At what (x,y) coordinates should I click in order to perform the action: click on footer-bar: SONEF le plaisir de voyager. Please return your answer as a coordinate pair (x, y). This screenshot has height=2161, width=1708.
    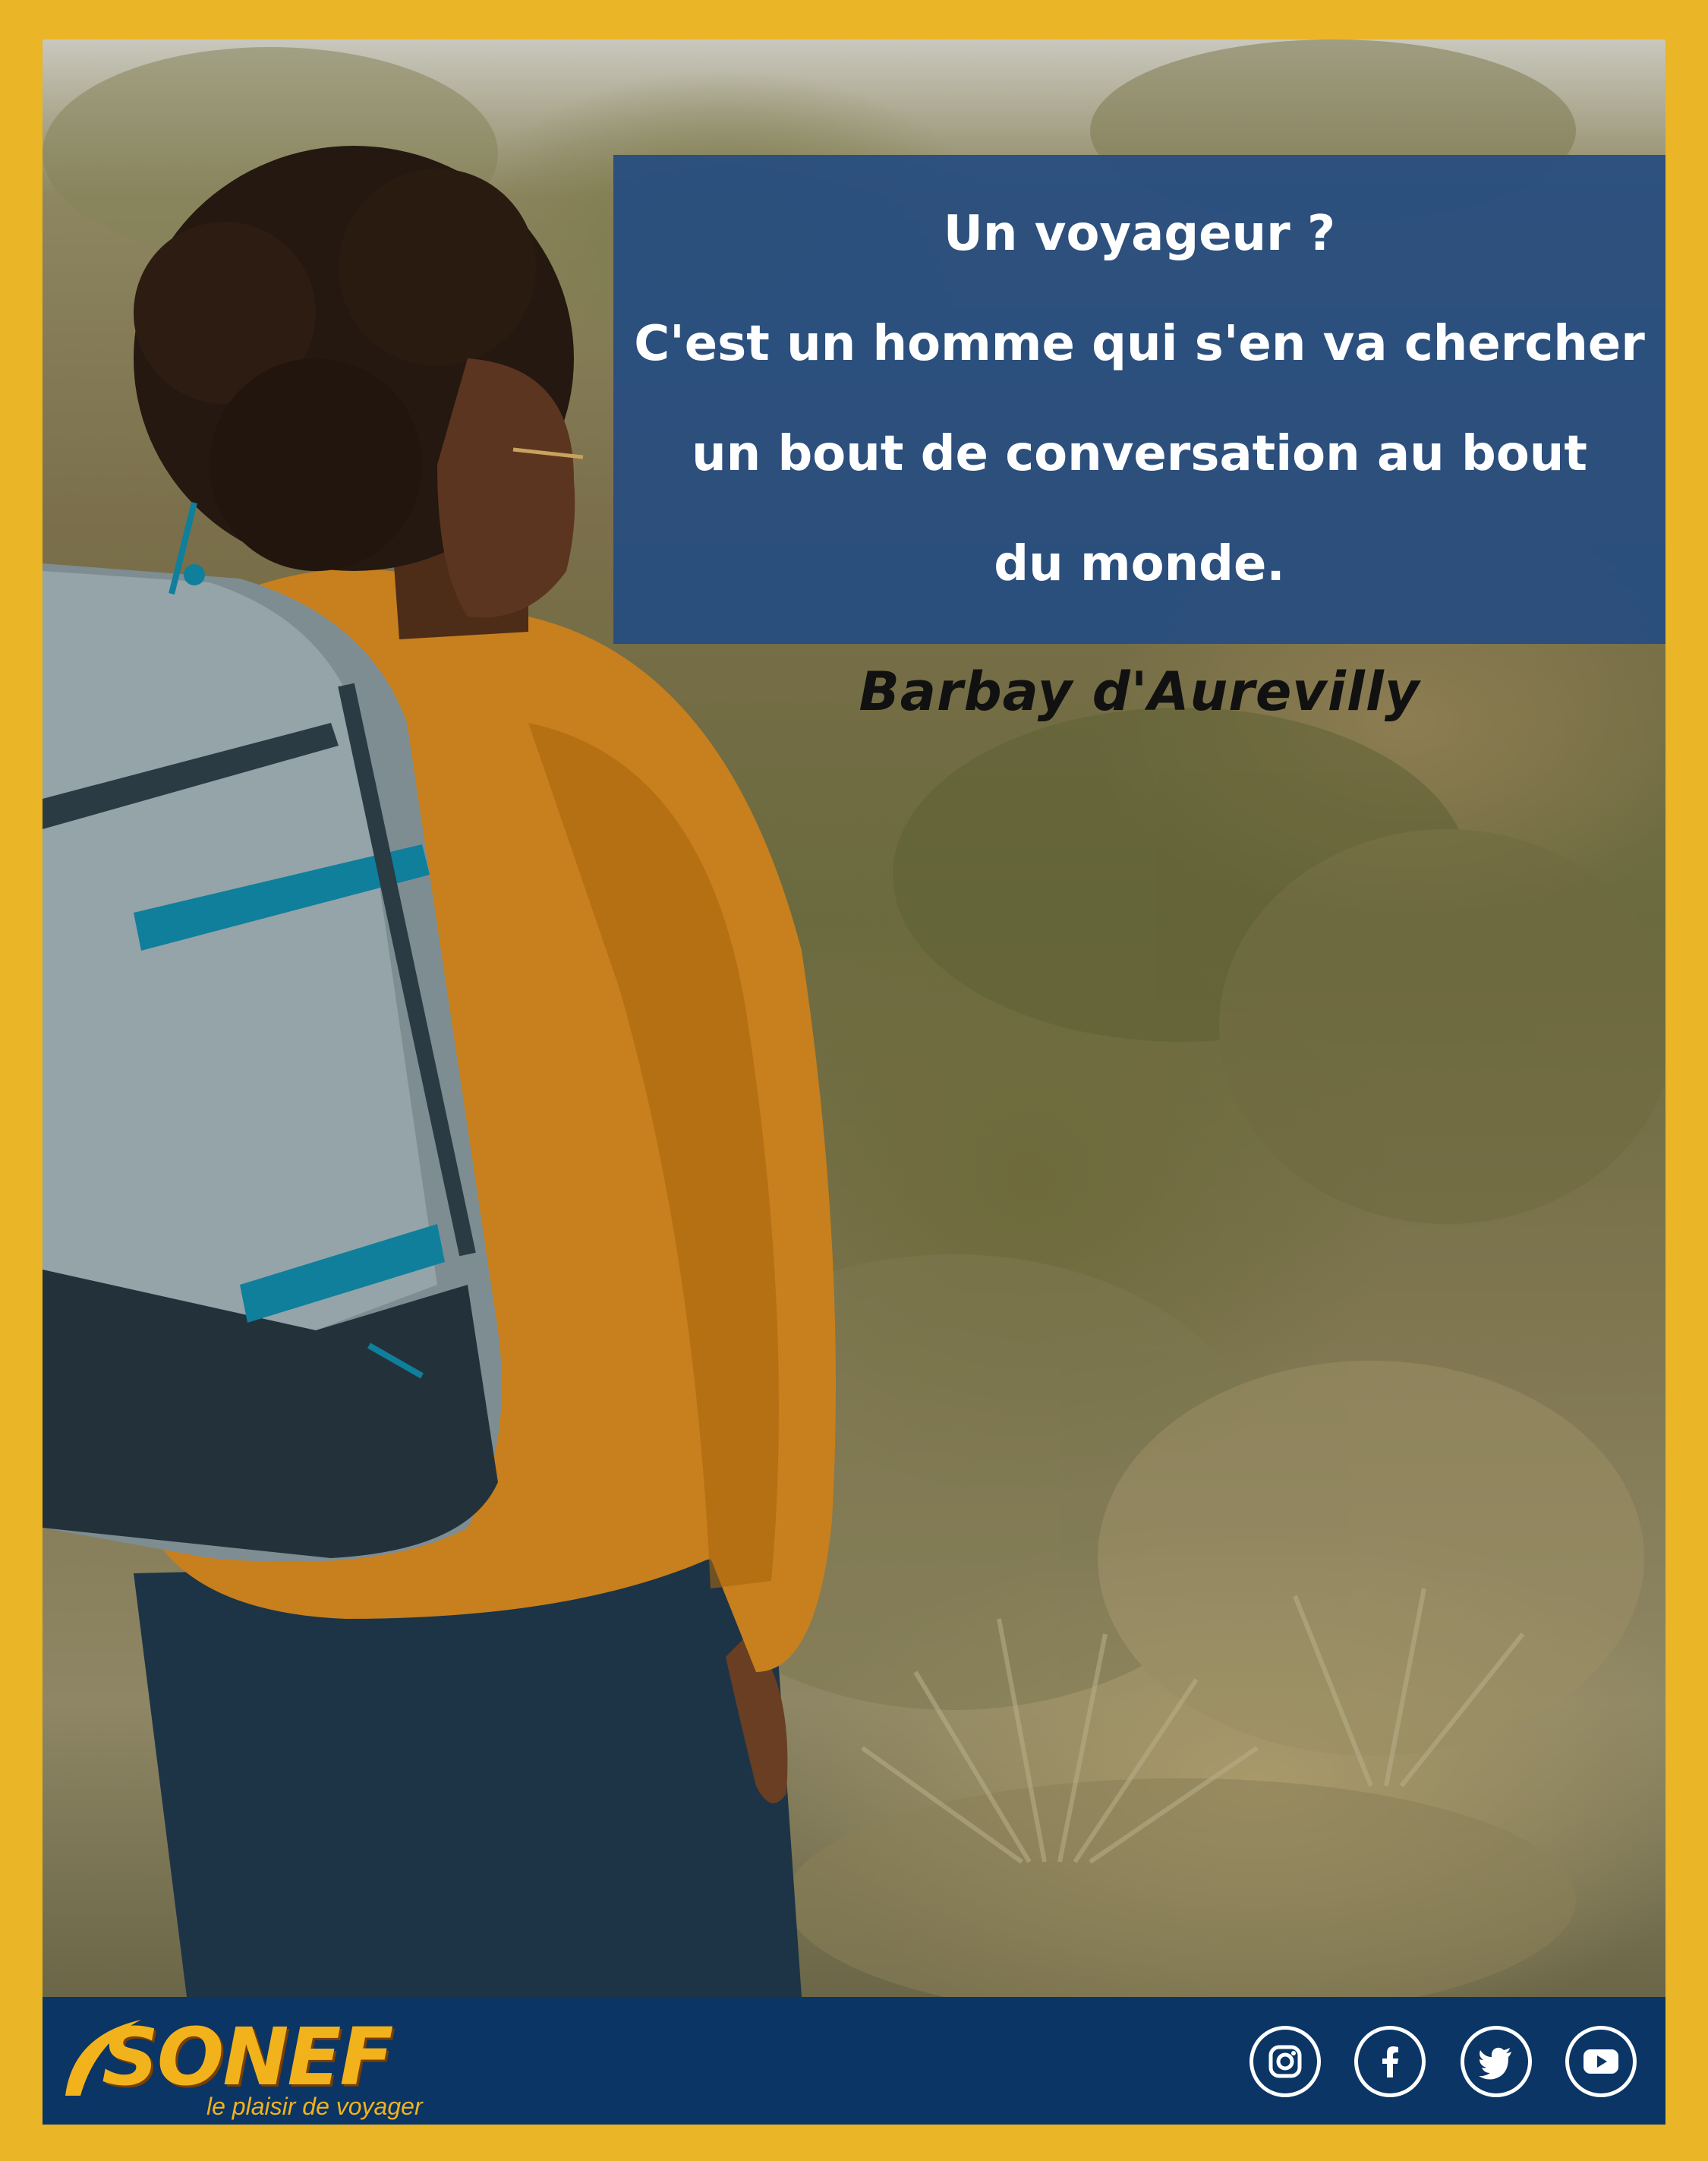
    Looking at the image, I should click on (854, 2061).